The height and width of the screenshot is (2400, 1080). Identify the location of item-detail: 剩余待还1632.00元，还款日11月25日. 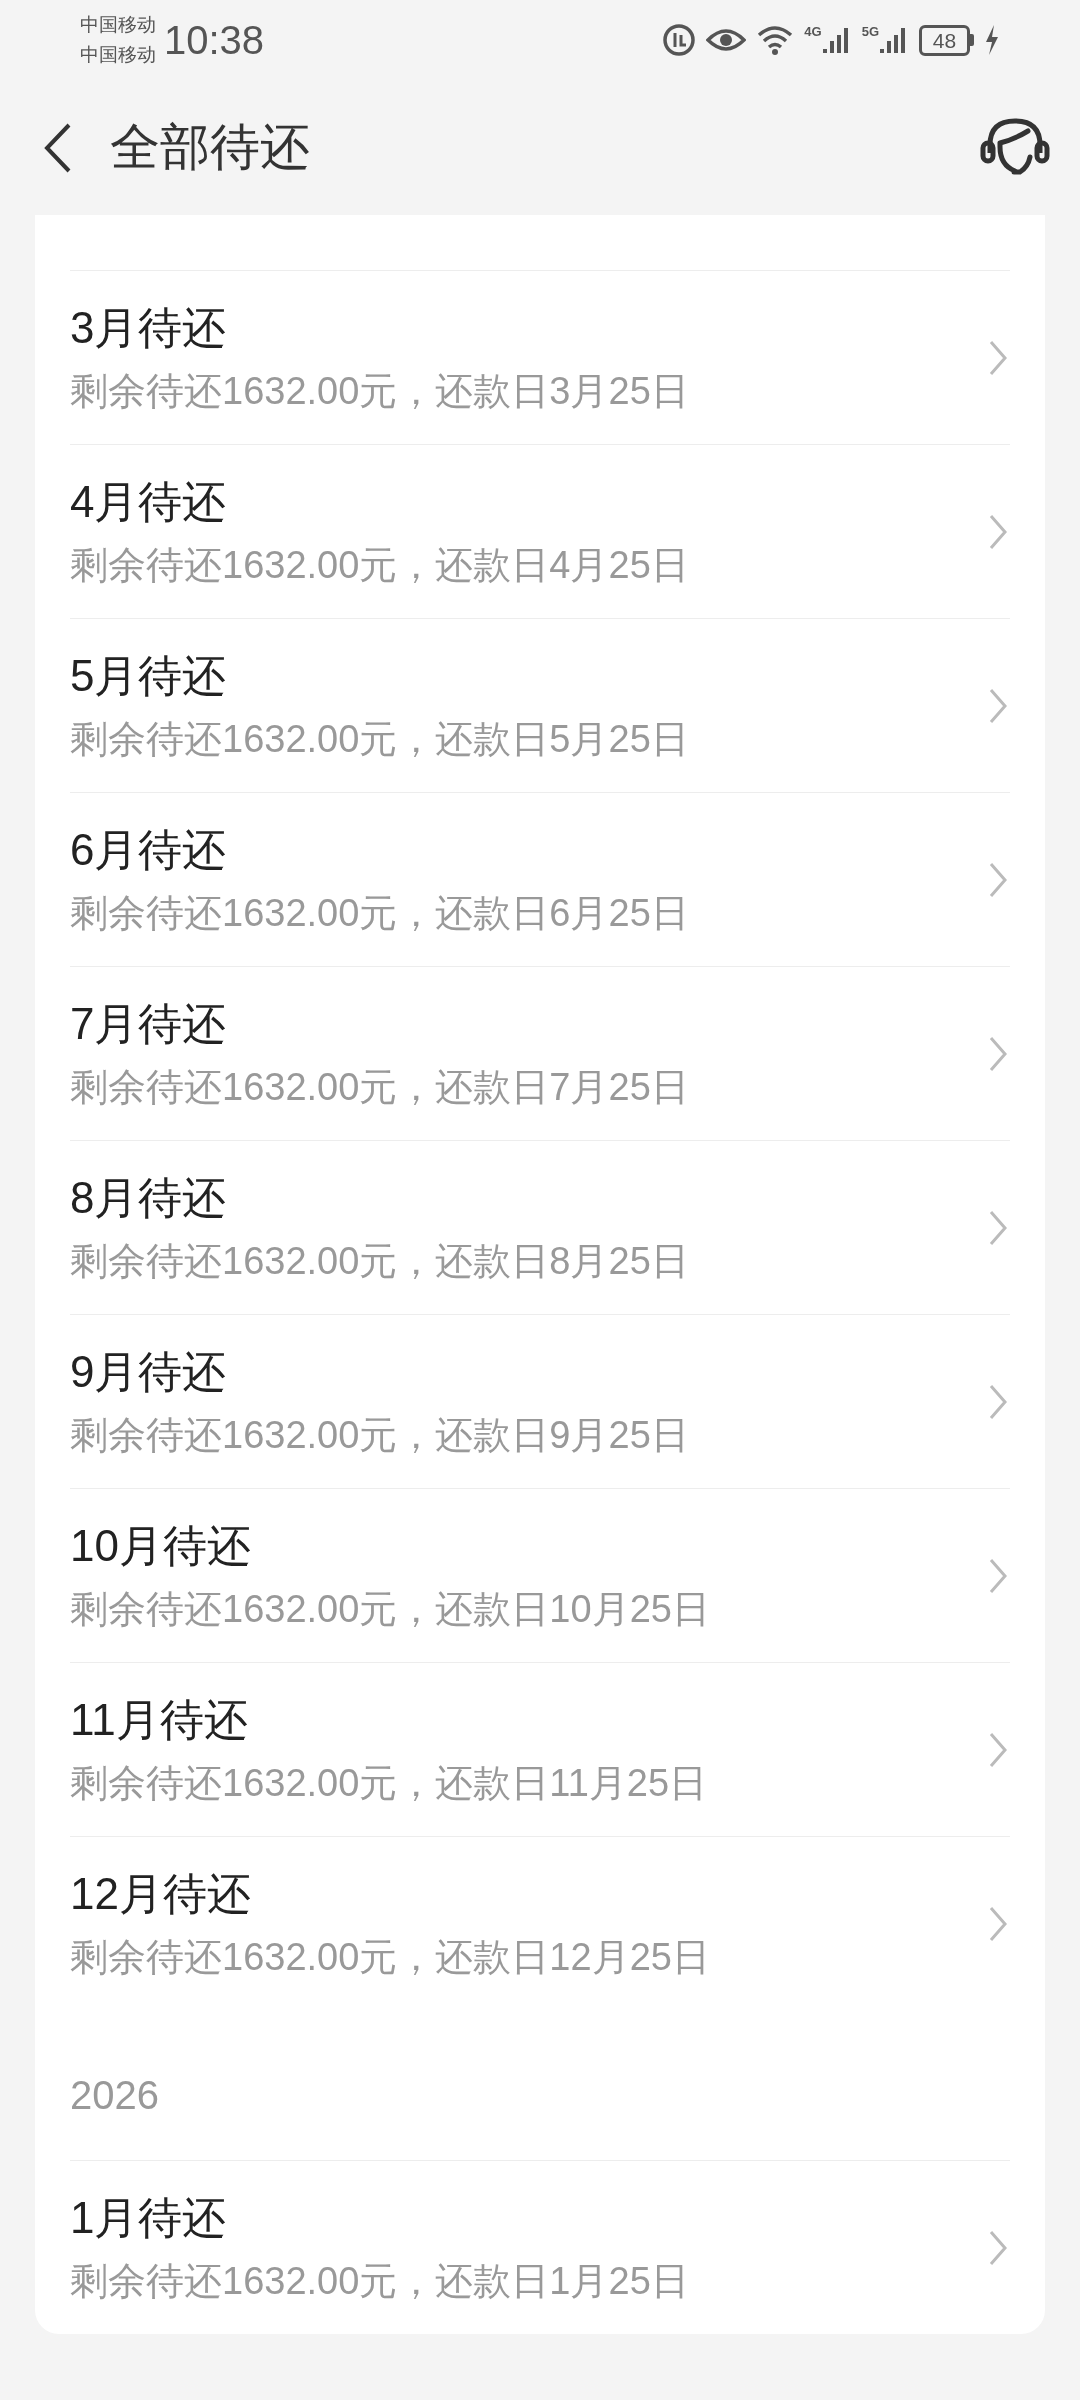
(389, 1783).